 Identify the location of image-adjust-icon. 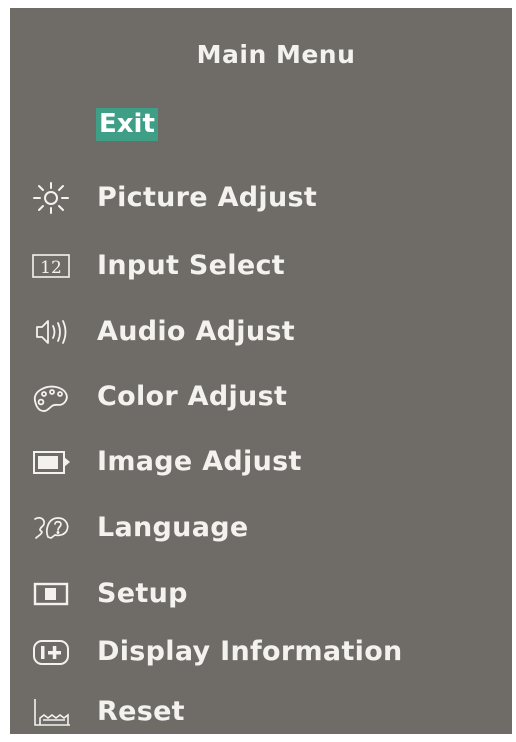
(51, 462).